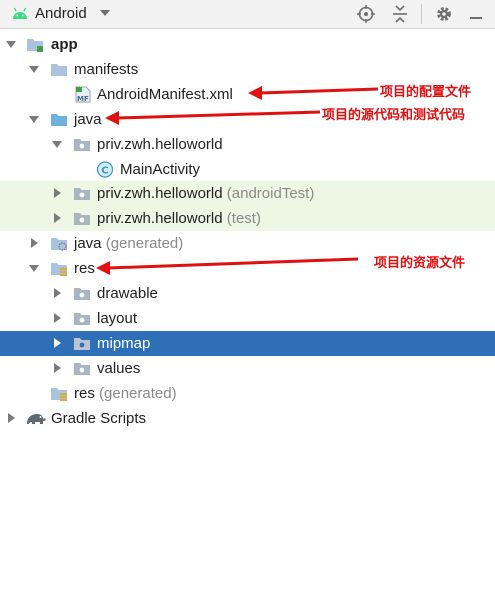 The height and width of the screenshot is (614, 495). What do you see at coordinates (476, 14) in the screenshot?
I see `hide-icon` at bounding box center [476, 14].